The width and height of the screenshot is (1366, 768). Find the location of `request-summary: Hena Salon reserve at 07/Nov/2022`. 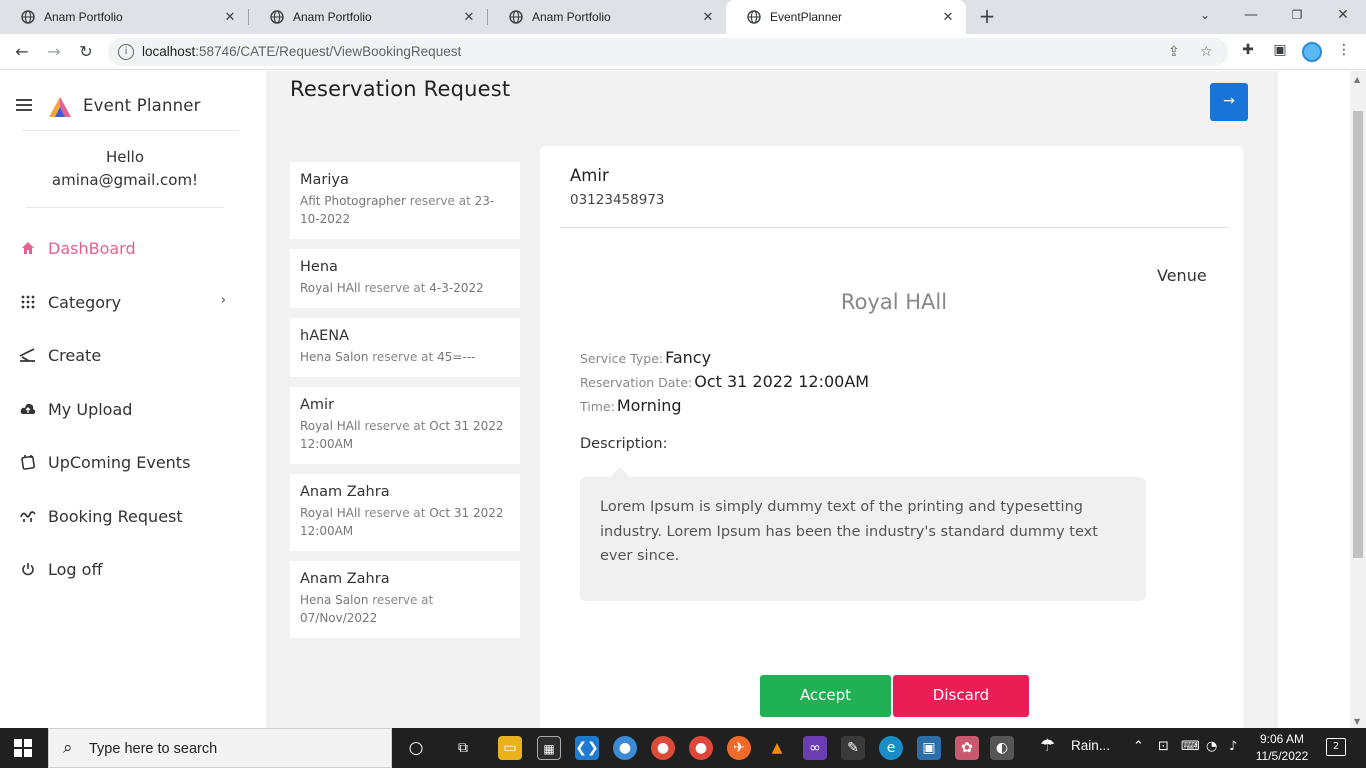

request-summary: Hena Salon reserve at 07/Nov/2022 is located at coordinates (367, 609).